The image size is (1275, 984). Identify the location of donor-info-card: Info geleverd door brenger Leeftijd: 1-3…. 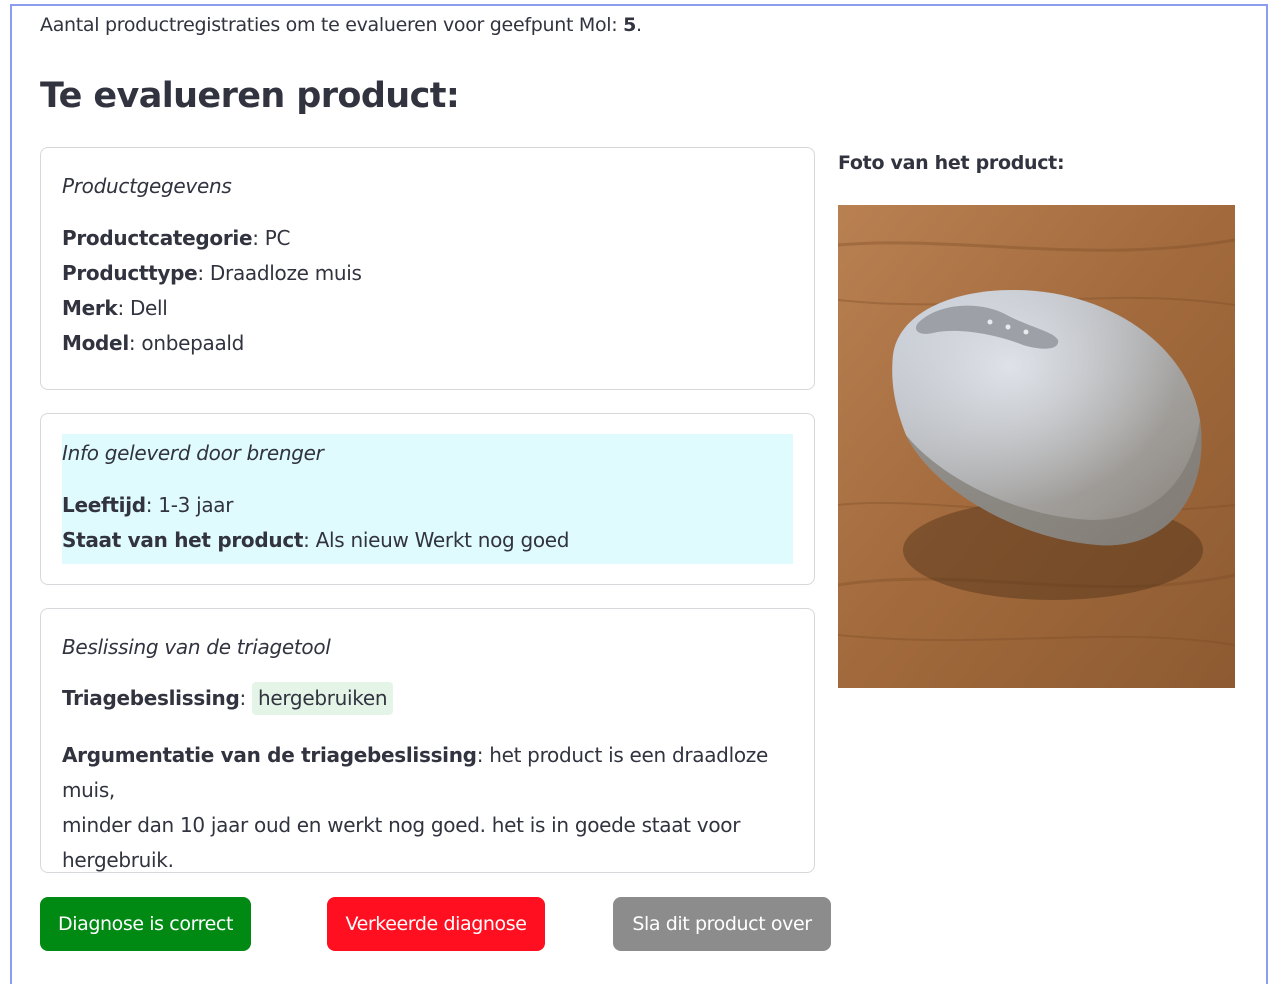
(427, 499).